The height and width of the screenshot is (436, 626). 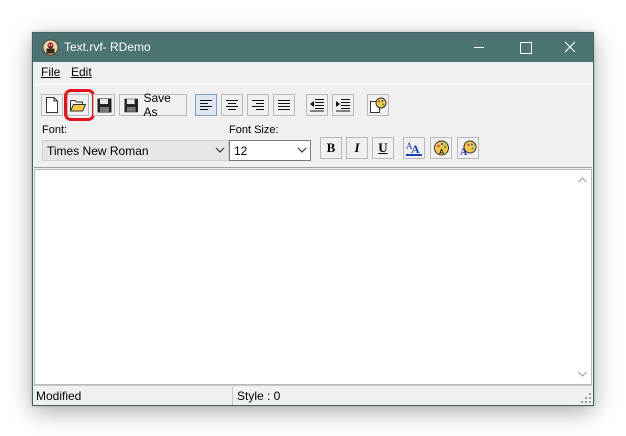 I want to click on text-background-icon: A, so click(x=441, y=148).